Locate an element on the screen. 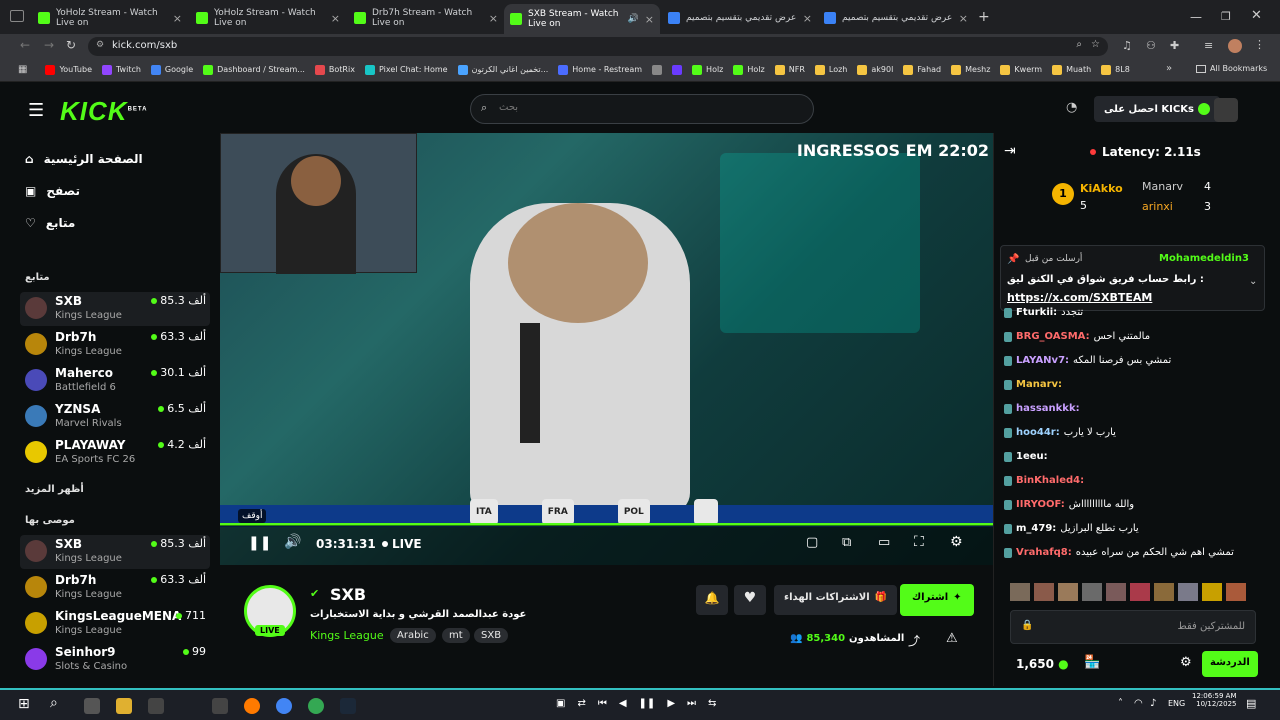  site-info-icon: ⚙ is located at coordinates (100, 45).